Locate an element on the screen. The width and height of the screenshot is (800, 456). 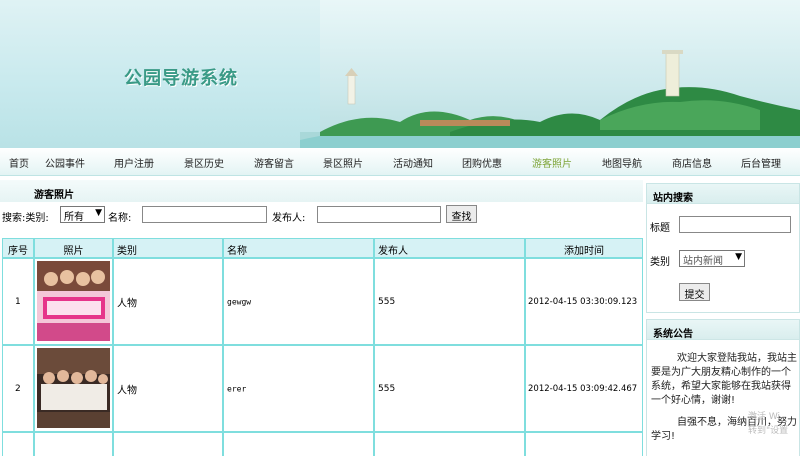
row-time: 2012-04-15 03:30:09.123 is located at coordinates (583, 301).